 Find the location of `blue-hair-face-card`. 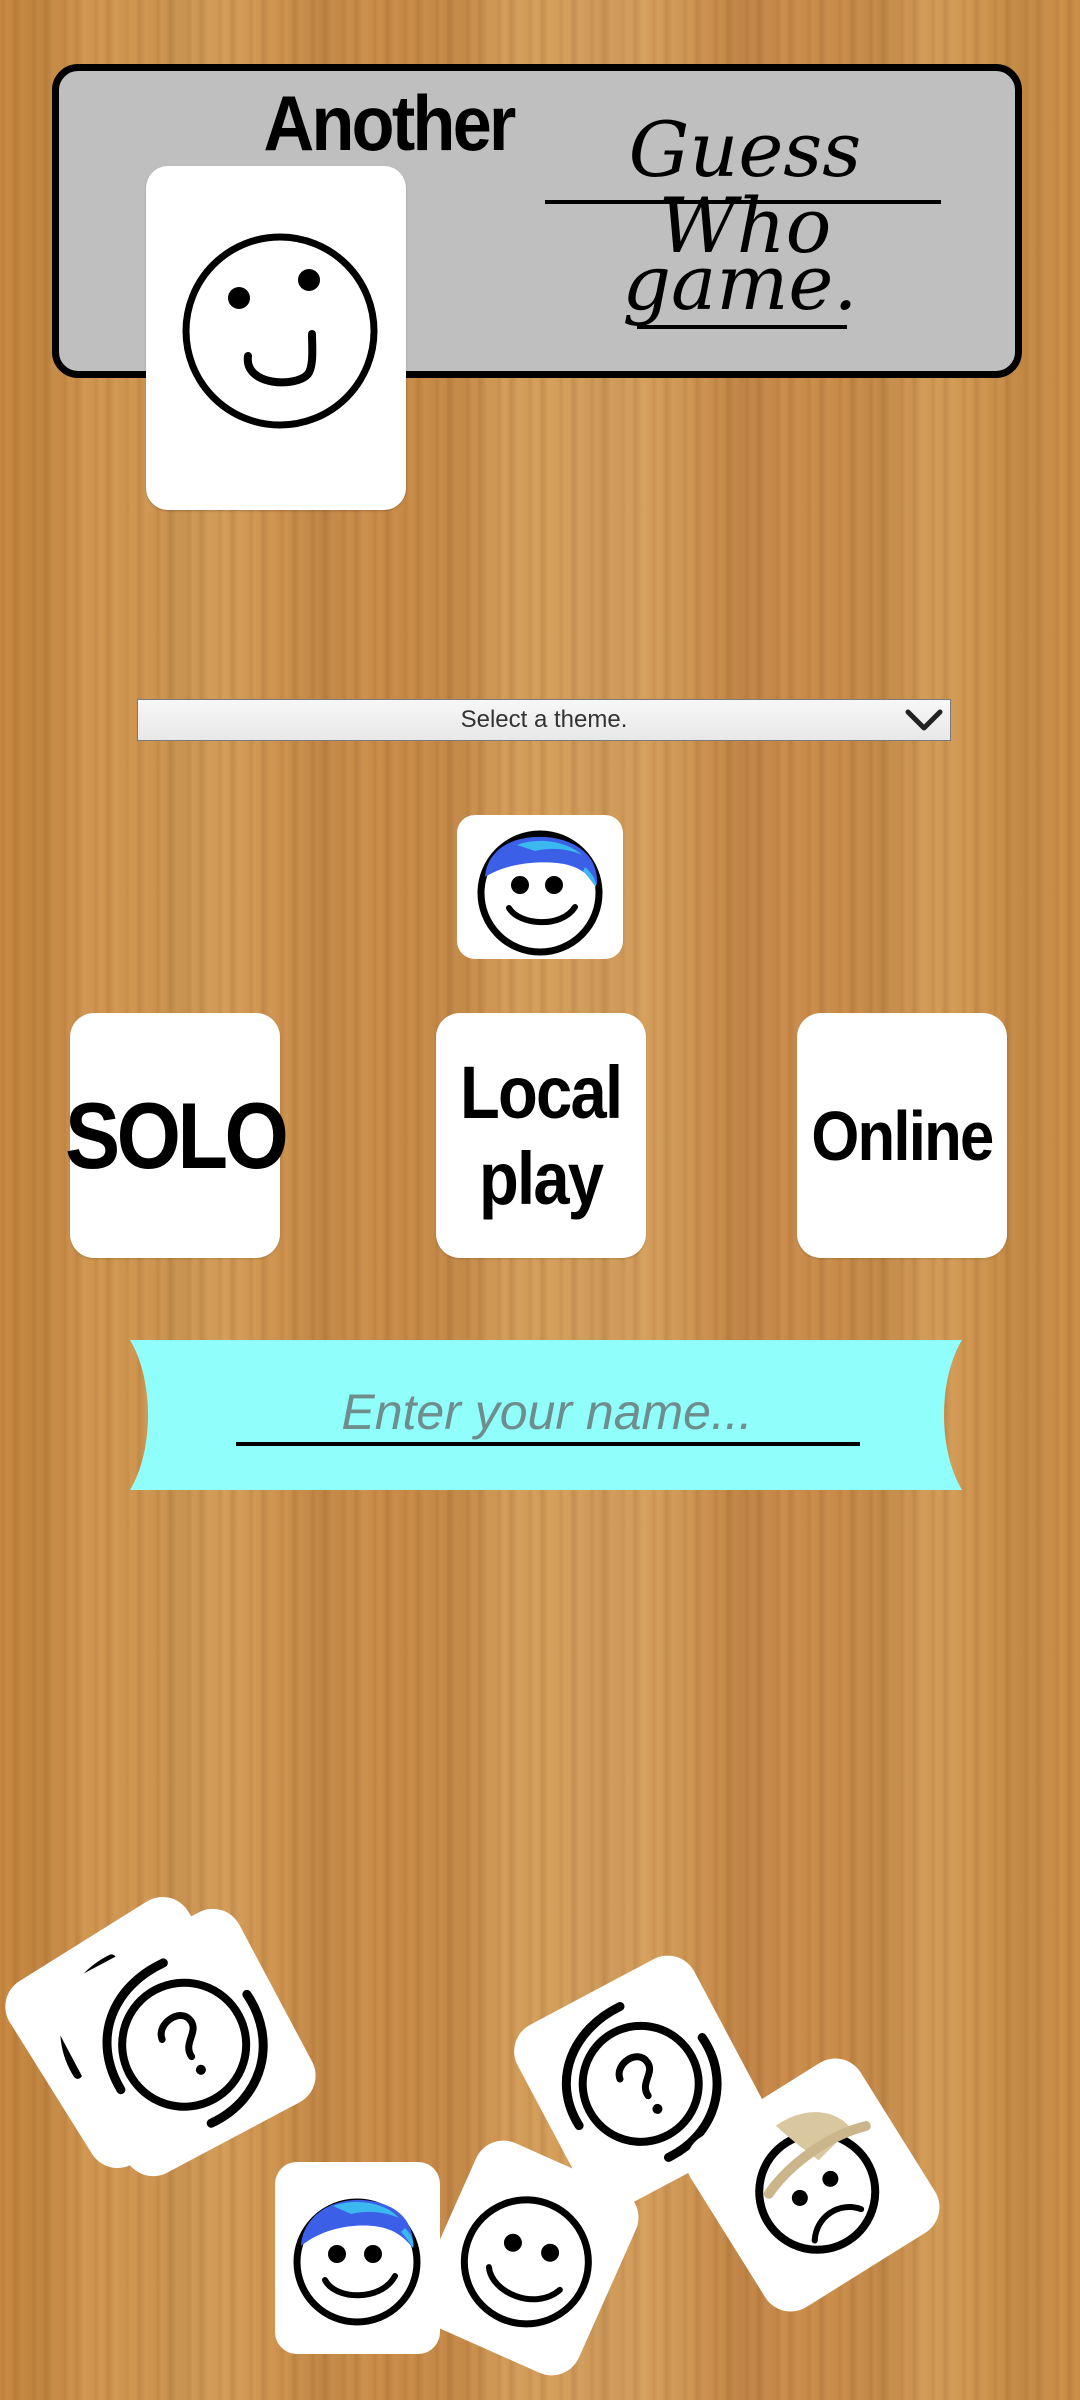

blue-hair-face-card is located at coordinates (357, 2258).